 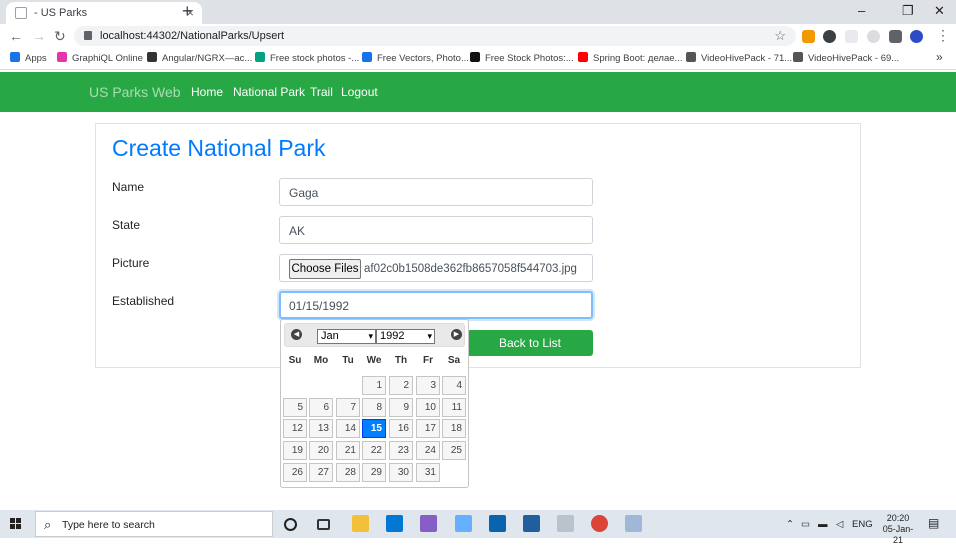 What do you see at coordinates (898, 529) in the screenshot?
I see `taskbar-clock: 20:20 05-Jan-21` at bounding box center [898, 529].